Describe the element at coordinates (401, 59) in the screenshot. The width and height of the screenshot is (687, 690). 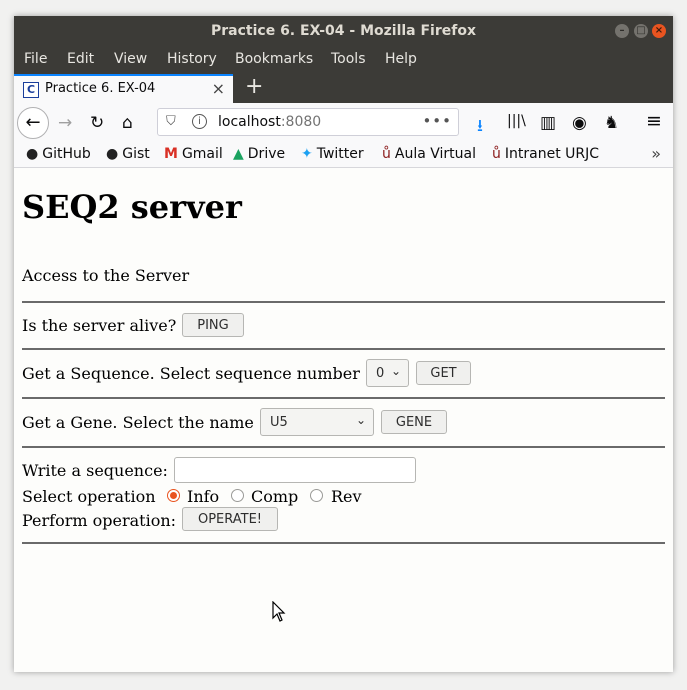
I see `menu-help: Help` at that location.